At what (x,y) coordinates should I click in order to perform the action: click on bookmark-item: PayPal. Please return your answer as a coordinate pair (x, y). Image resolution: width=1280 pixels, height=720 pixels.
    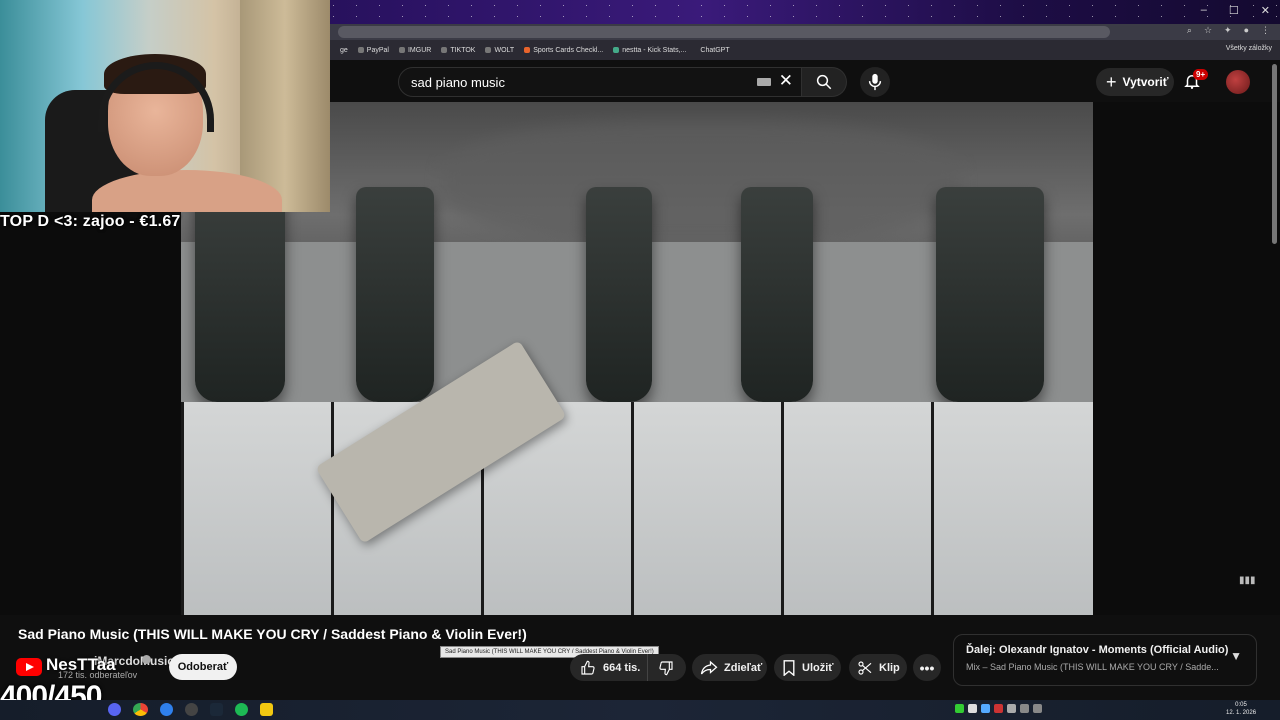
    Looking at the image, I should click on (373, 50).